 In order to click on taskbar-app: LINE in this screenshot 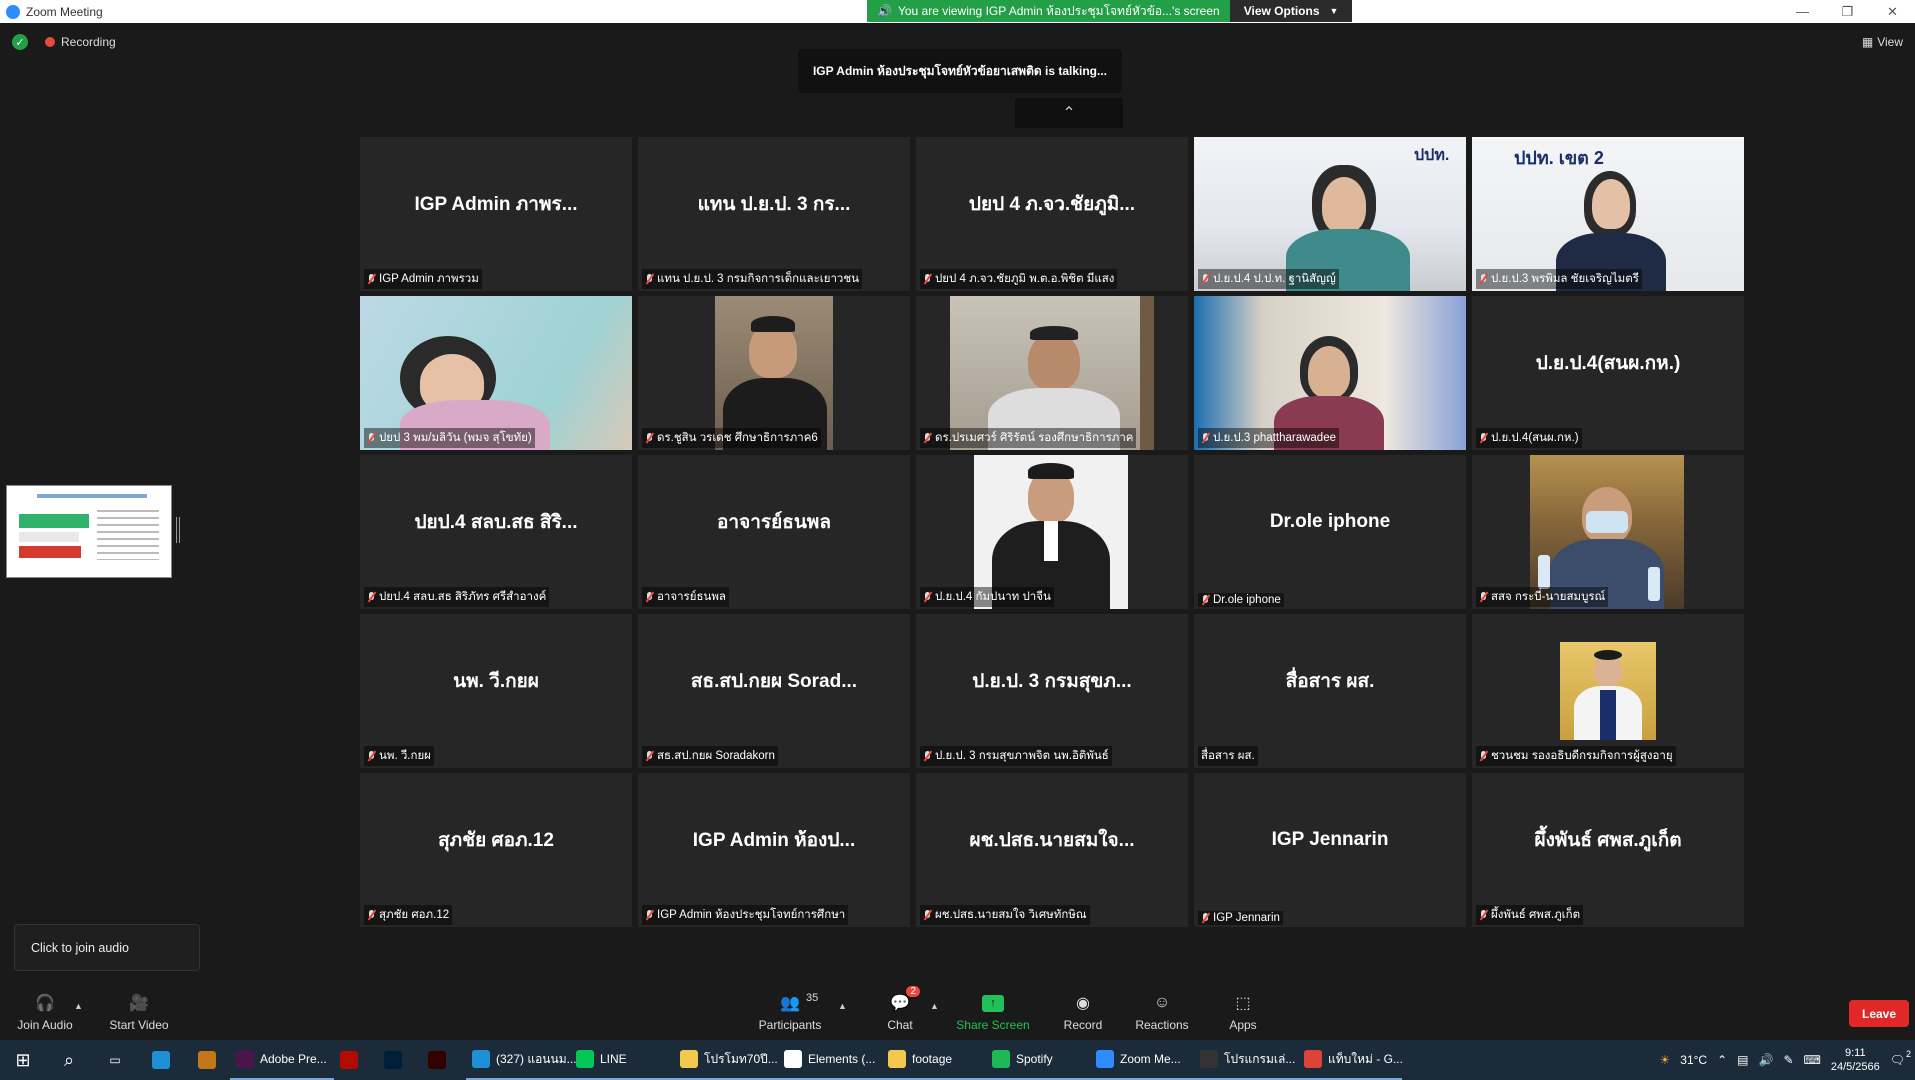, I will do `click(622, 1060)`.